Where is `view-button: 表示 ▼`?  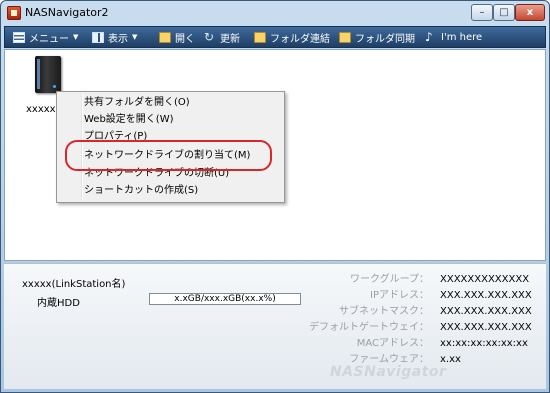
view-button: 表示 ▼ is located at coordinates (114, 37).